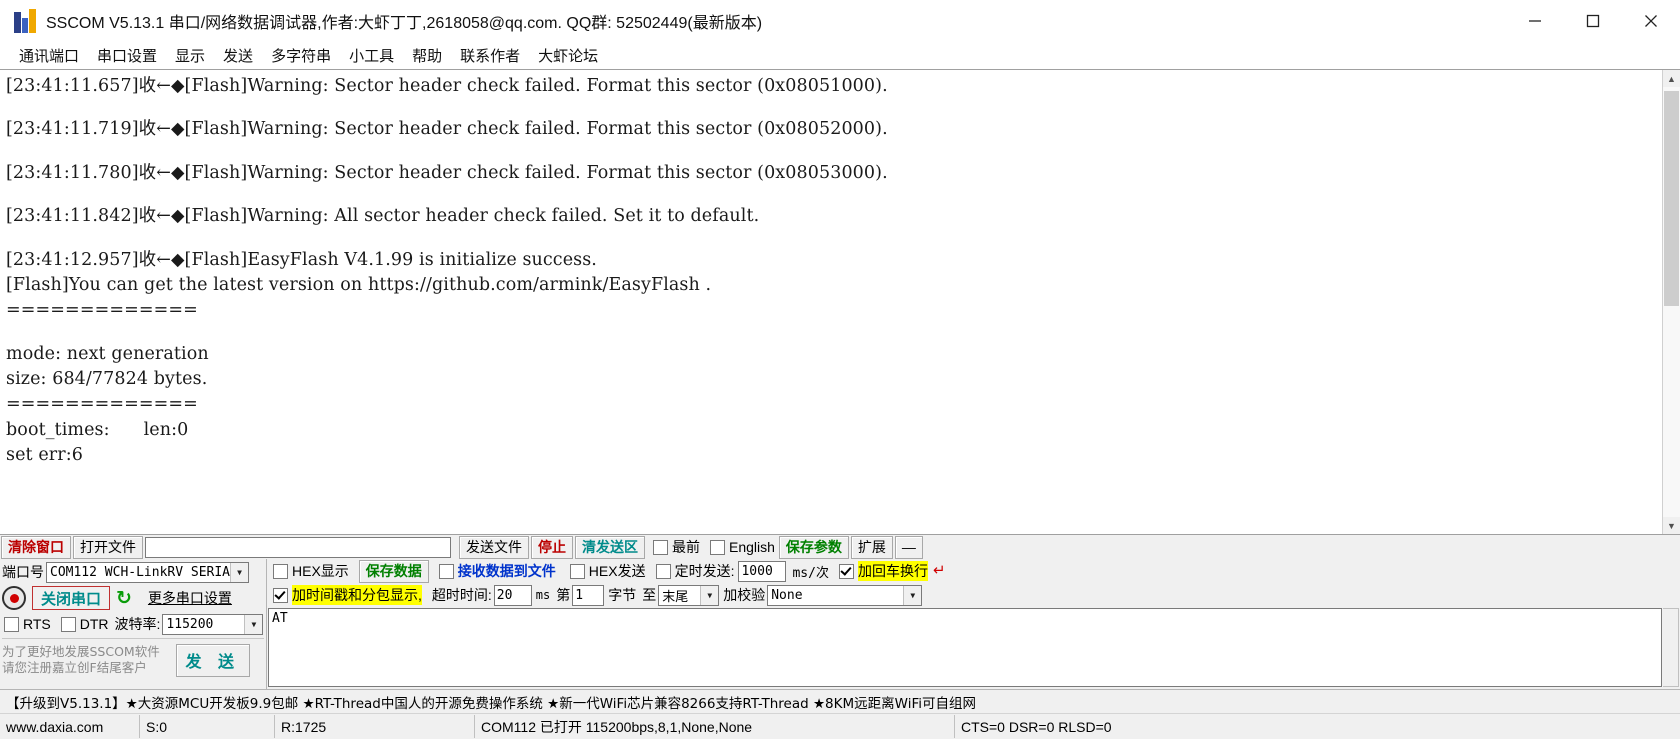 This screenshot has height=739, width=1680. I want to click on baud-select: 115200 ▼, so click(213, 624).